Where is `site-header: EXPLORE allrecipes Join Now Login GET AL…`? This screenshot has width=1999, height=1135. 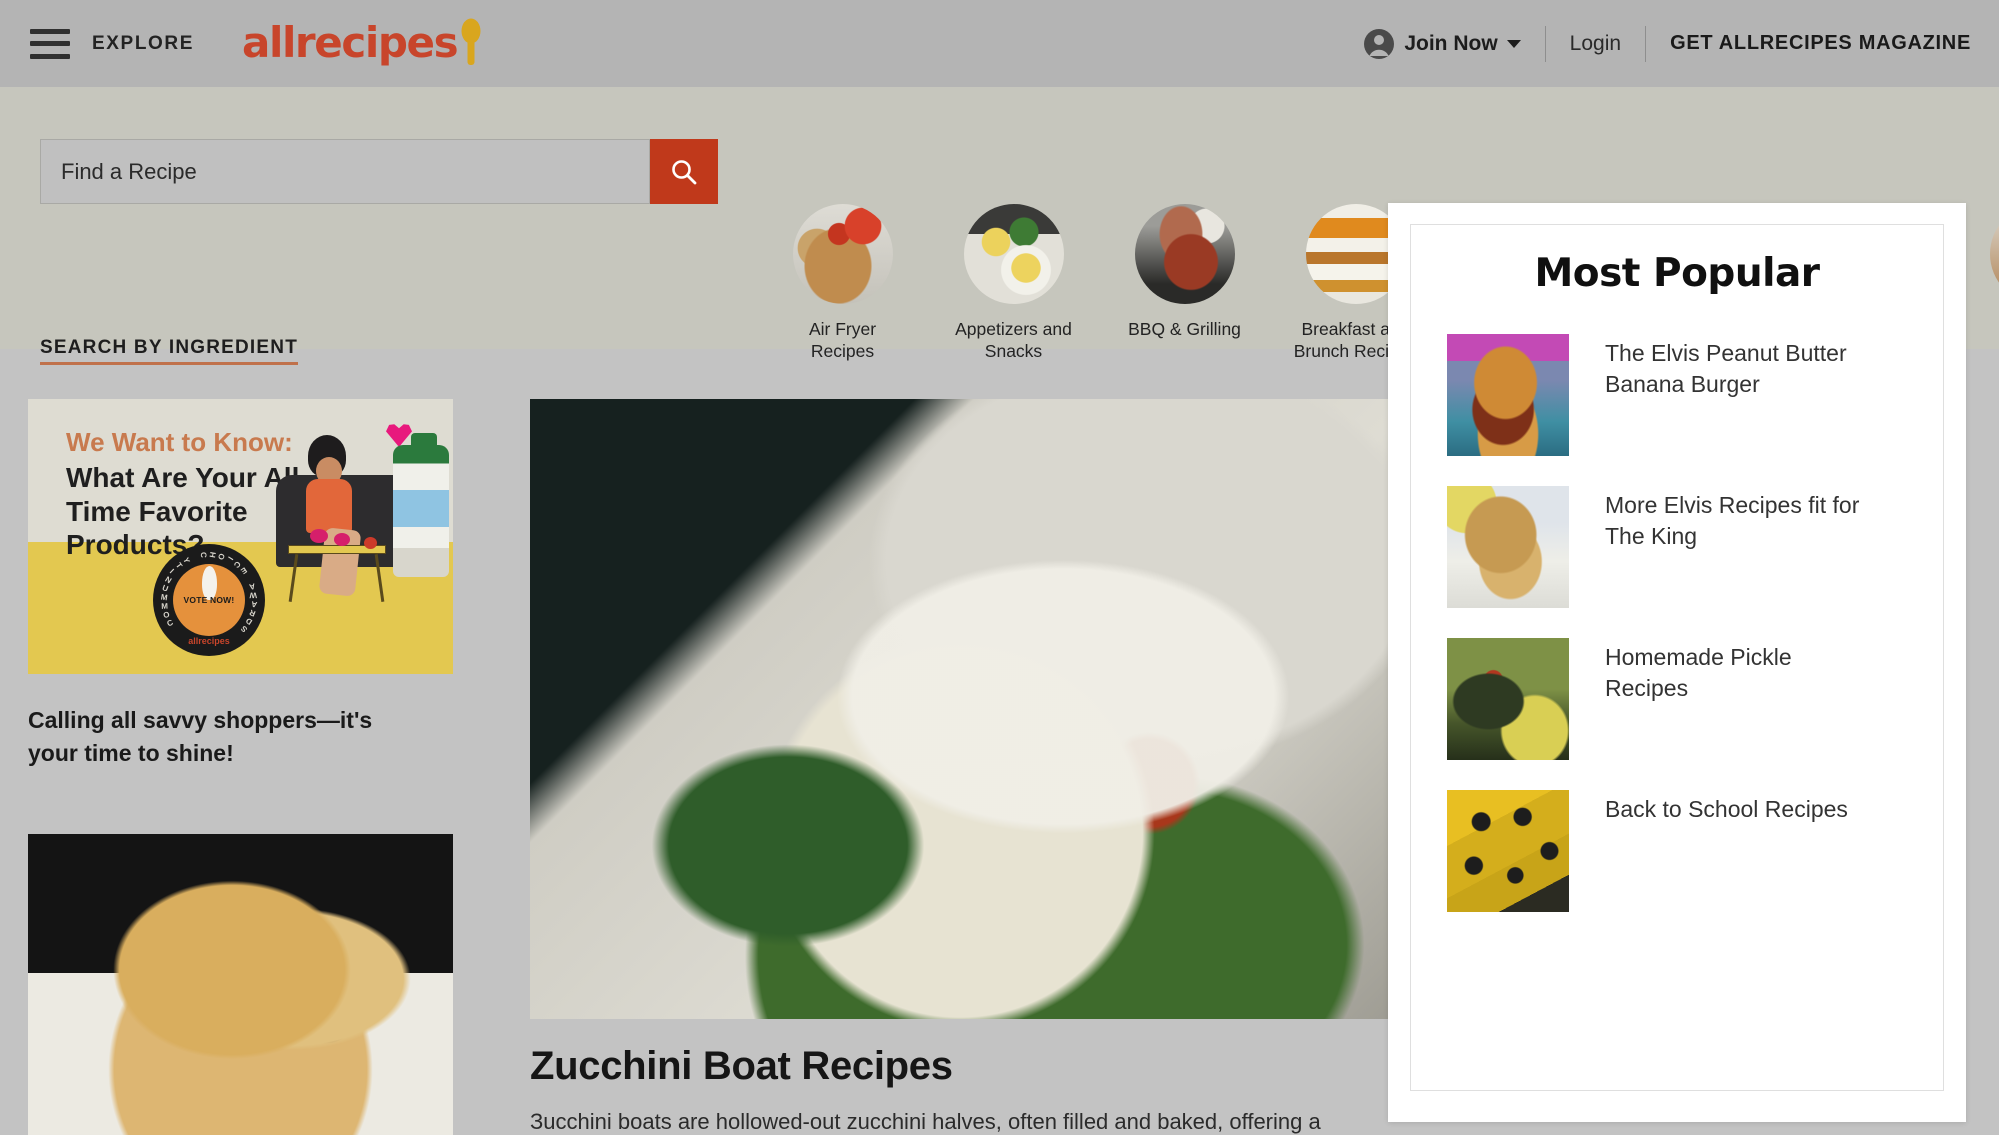
site-header: EXPLORE allrecipes Join Now Login GET AL… is located at coordinates (999, 43).